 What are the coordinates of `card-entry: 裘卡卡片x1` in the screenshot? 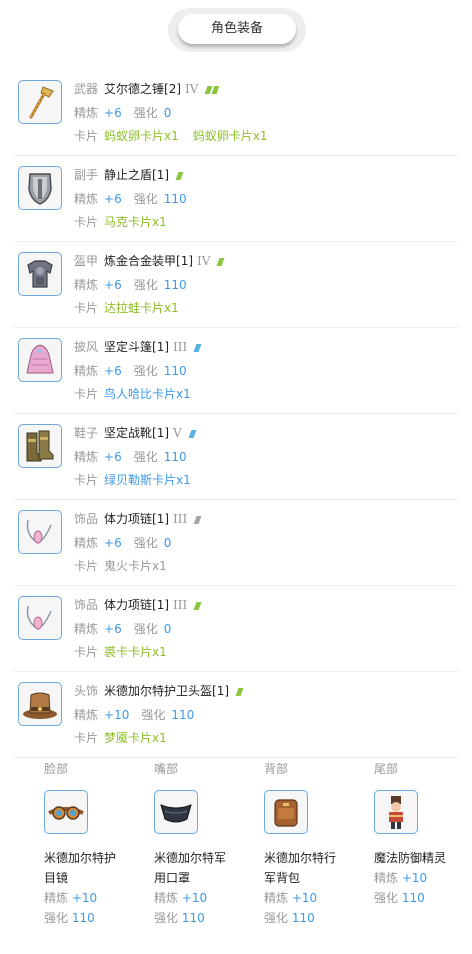 It's located at (135, 652).